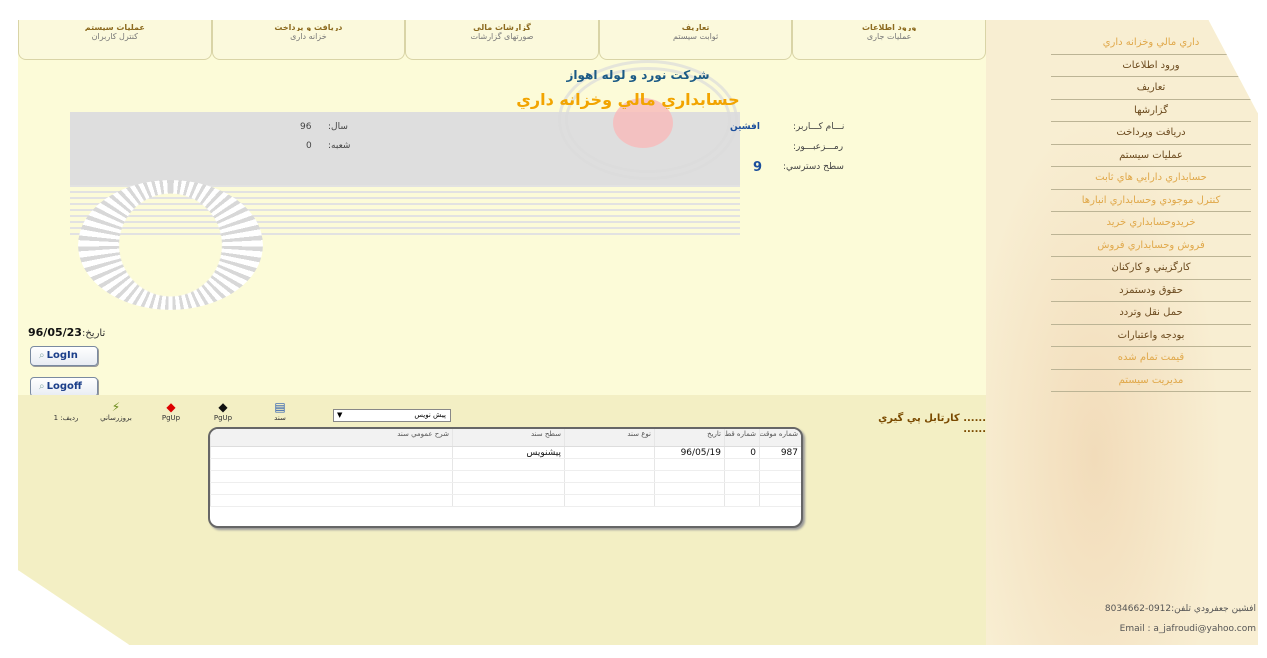  What do you see at coordinates (502, 27) in the screenshot?
I see `tab-title: گزارشات مالی` at bounding box center [502, 27].